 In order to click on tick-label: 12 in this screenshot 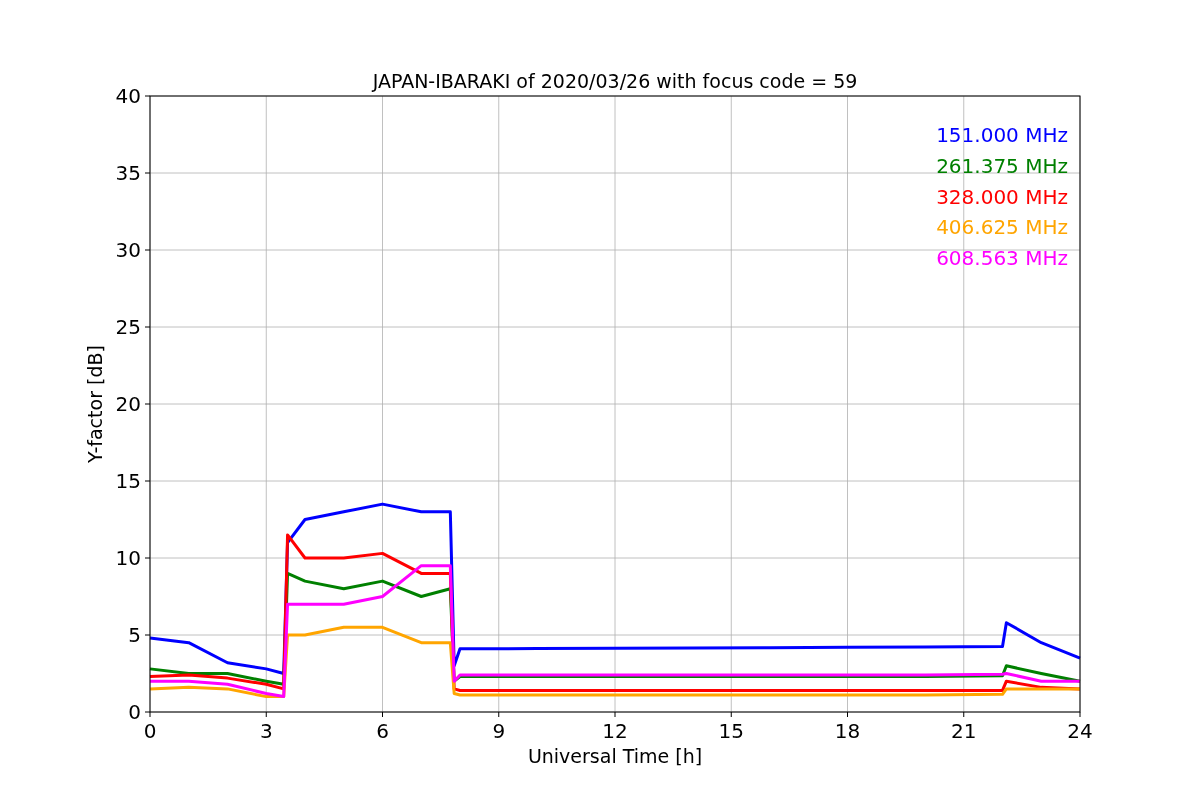, I will do `click(615, 731)`.